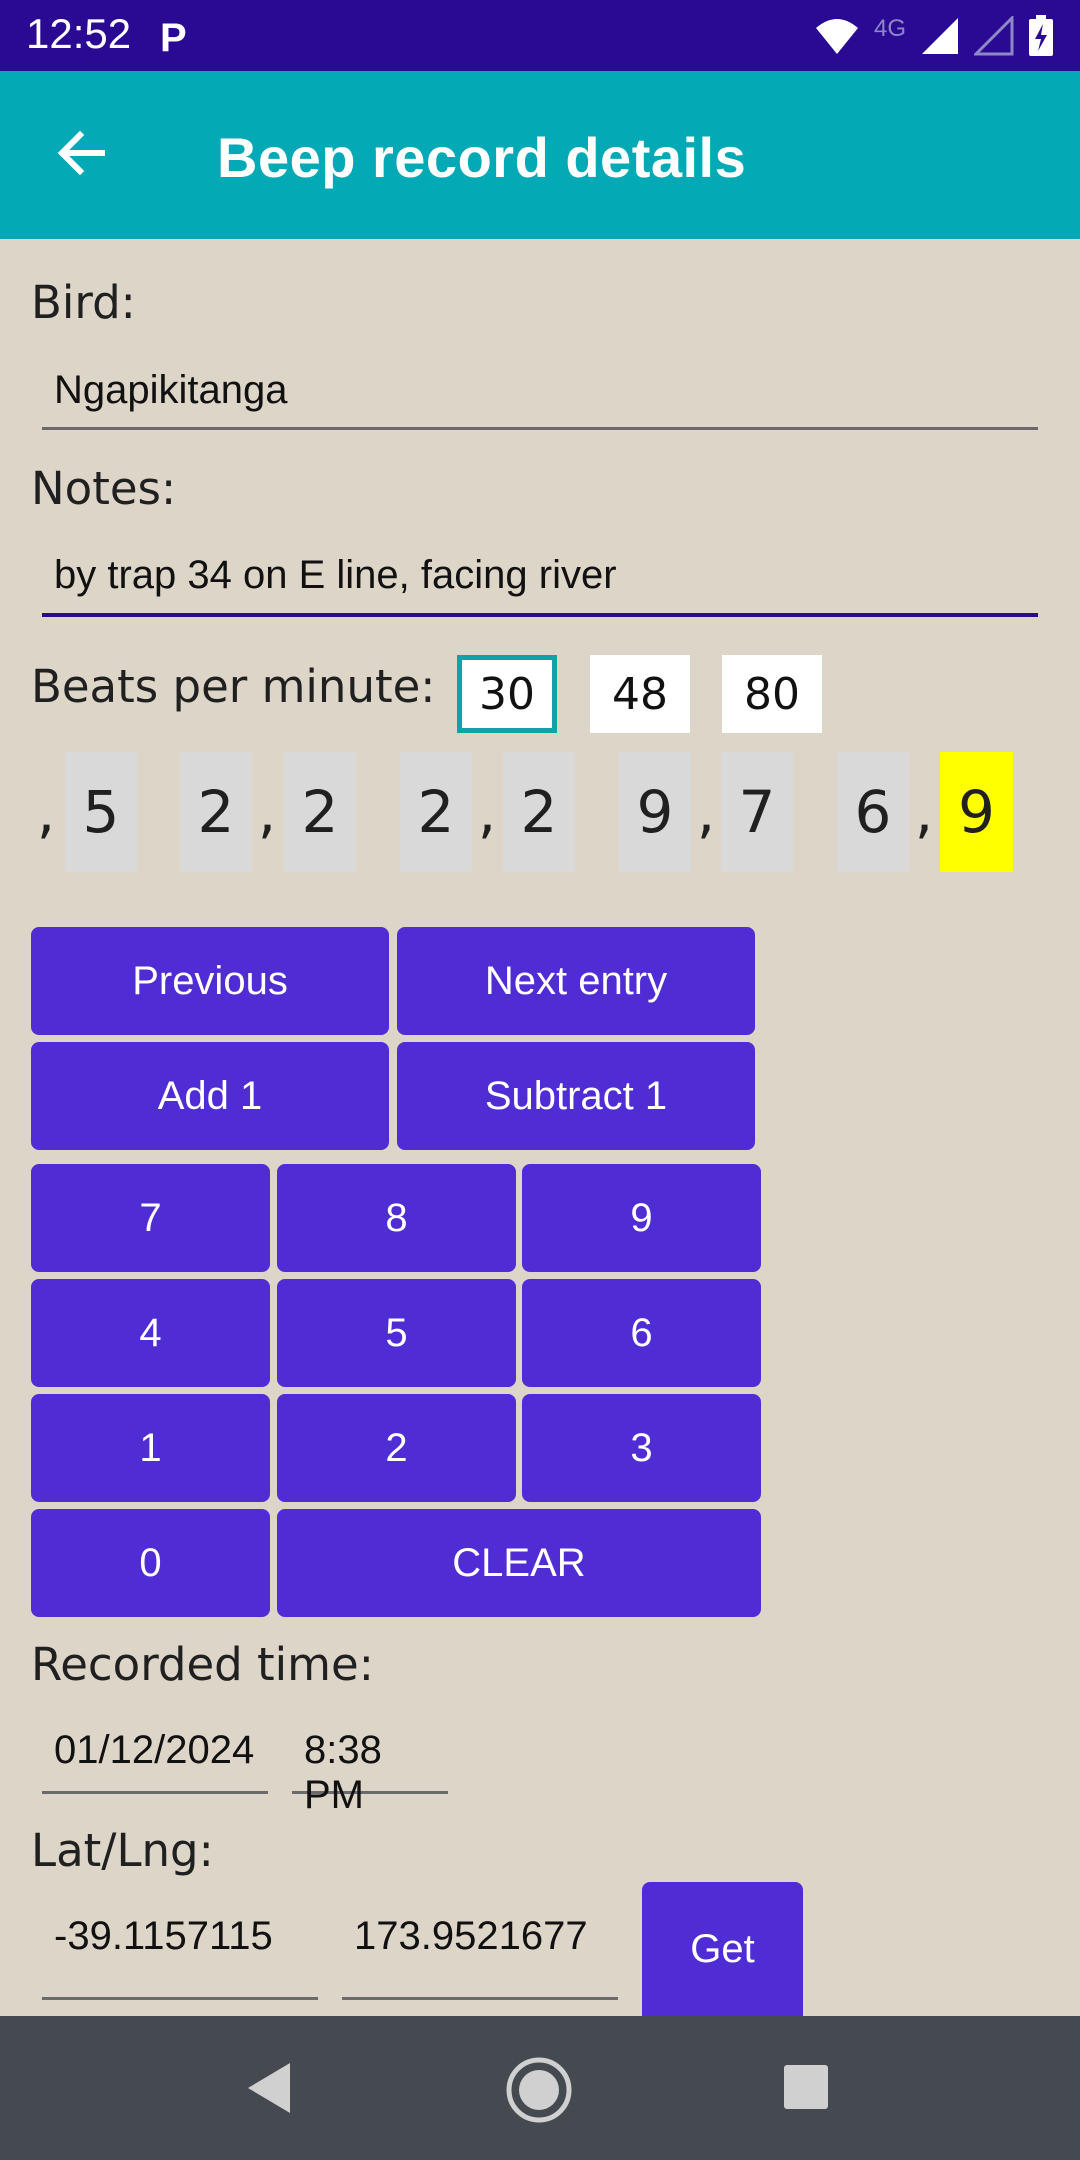 The width and height of the screenshot is (1080, 2160). I want to click on digit-cell: 9, so click(655, 812).